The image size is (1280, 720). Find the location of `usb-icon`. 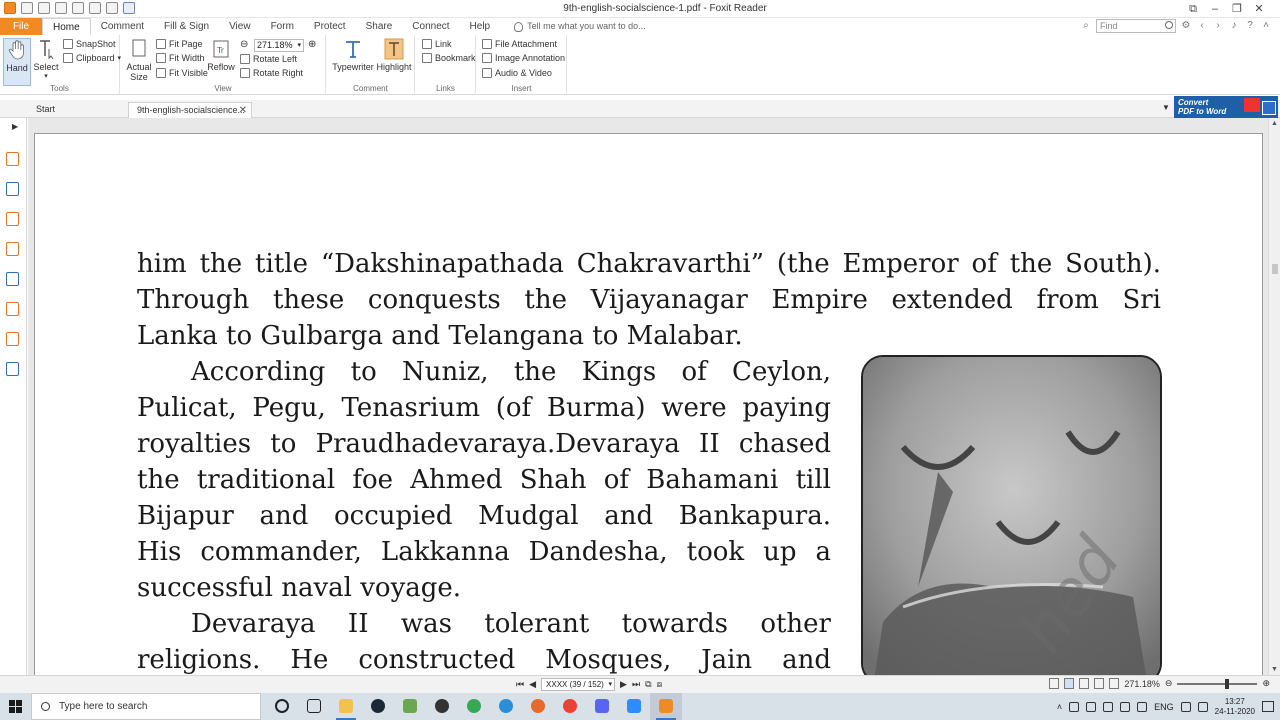

usb-icon is located at coordinates (1074, 706).